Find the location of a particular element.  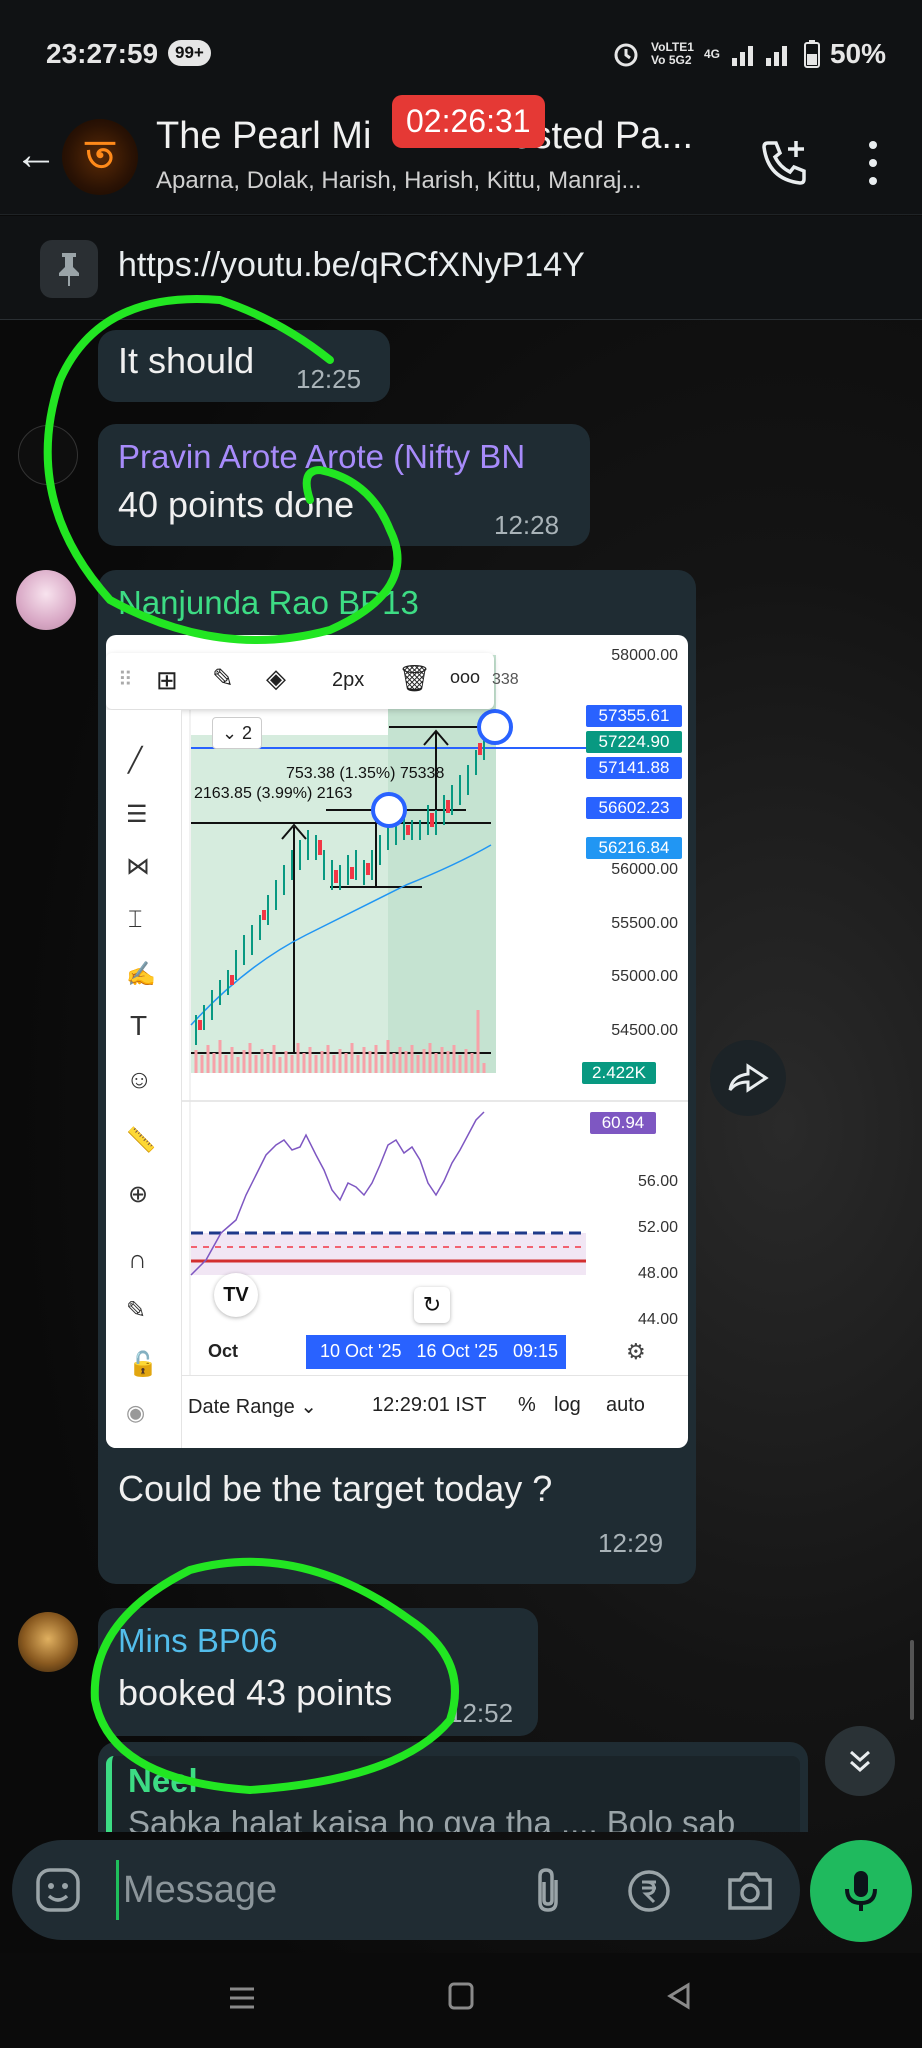

rsi-axis-label: 56.00 is located at coordinates (657, 1181).